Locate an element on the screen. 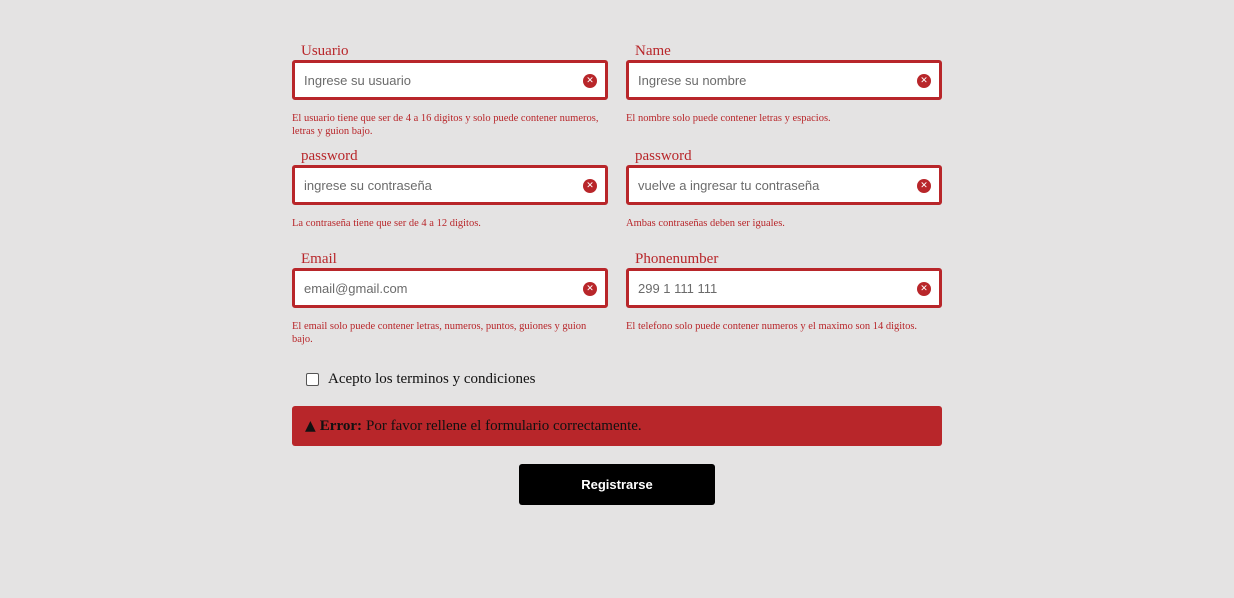  phonenumber-label: Phonenumber is located at coordinates (677, 259).